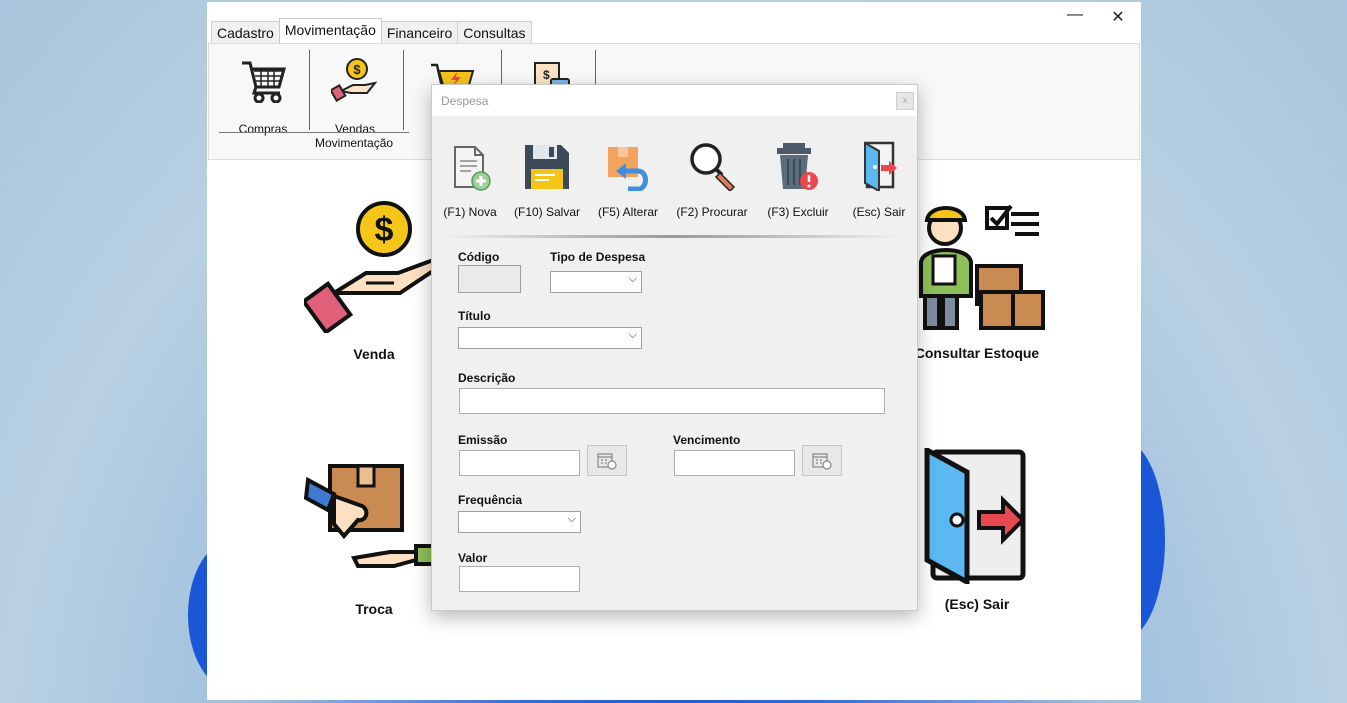 This screenshot has width=1347, height=703. I want to click on sair-dialog-button: (Esc) Sair, so click(879, 178).